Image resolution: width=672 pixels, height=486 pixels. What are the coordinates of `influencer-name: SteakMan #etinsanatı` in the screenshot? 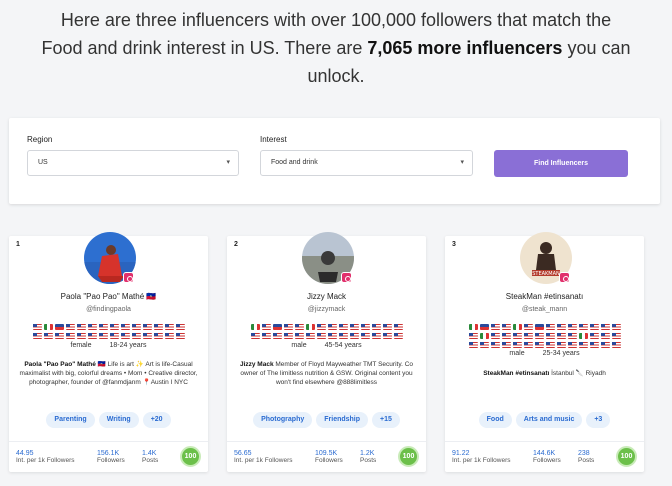 It's located at (544, 296).